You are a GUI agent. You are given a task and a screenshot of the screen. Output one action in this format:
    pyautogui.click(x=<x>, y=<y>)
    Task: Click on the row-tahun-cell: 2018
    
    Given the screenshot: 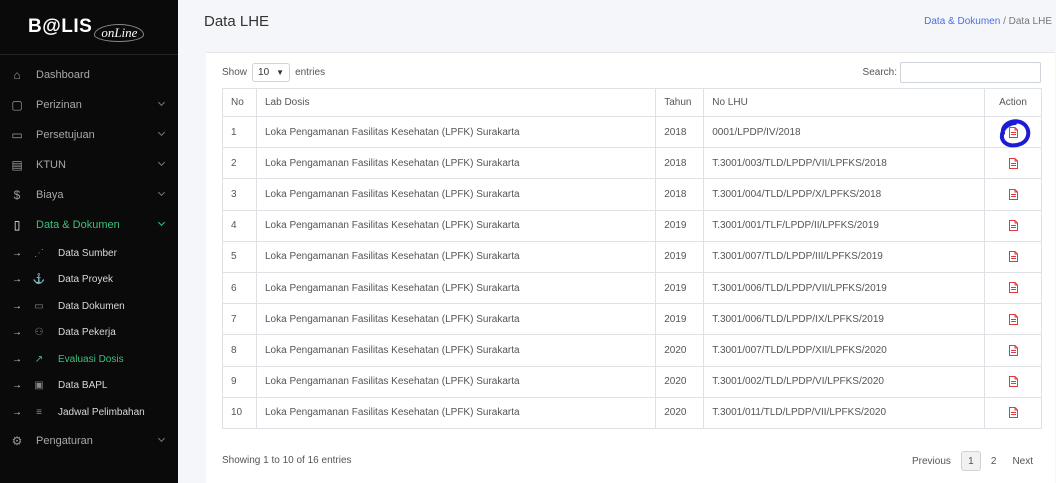 What is the action you would take?
    pyautogui.click(x=680, y=163)
    